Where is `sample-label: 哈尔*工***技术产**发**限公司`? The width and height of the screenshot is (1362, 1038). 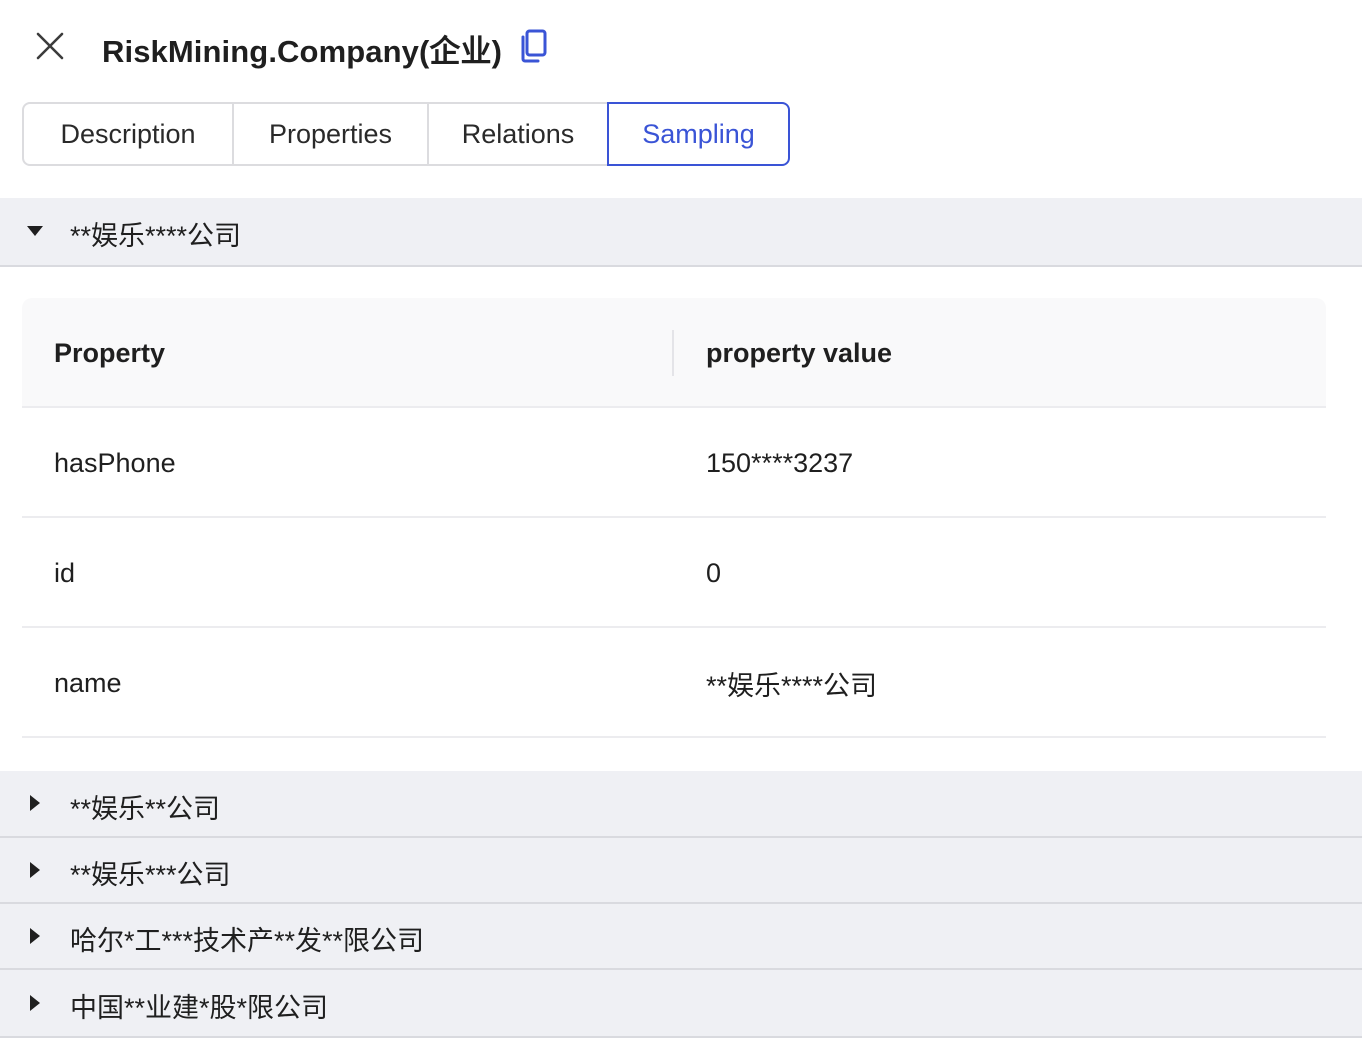
sample-label: 哈尔*工***技术产**发**限公司 is located at coordinates (247, 941).